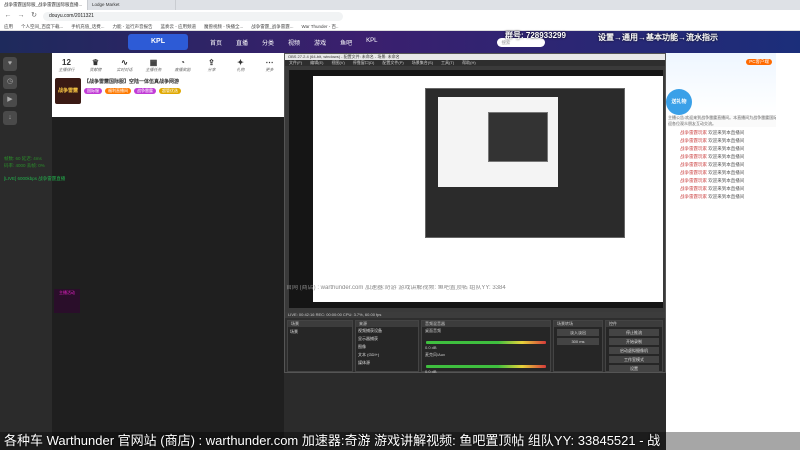 The width and height of the screenshot is (800, 450). I want to click on url-input: douyu.com/2011321, so click(193, 16).